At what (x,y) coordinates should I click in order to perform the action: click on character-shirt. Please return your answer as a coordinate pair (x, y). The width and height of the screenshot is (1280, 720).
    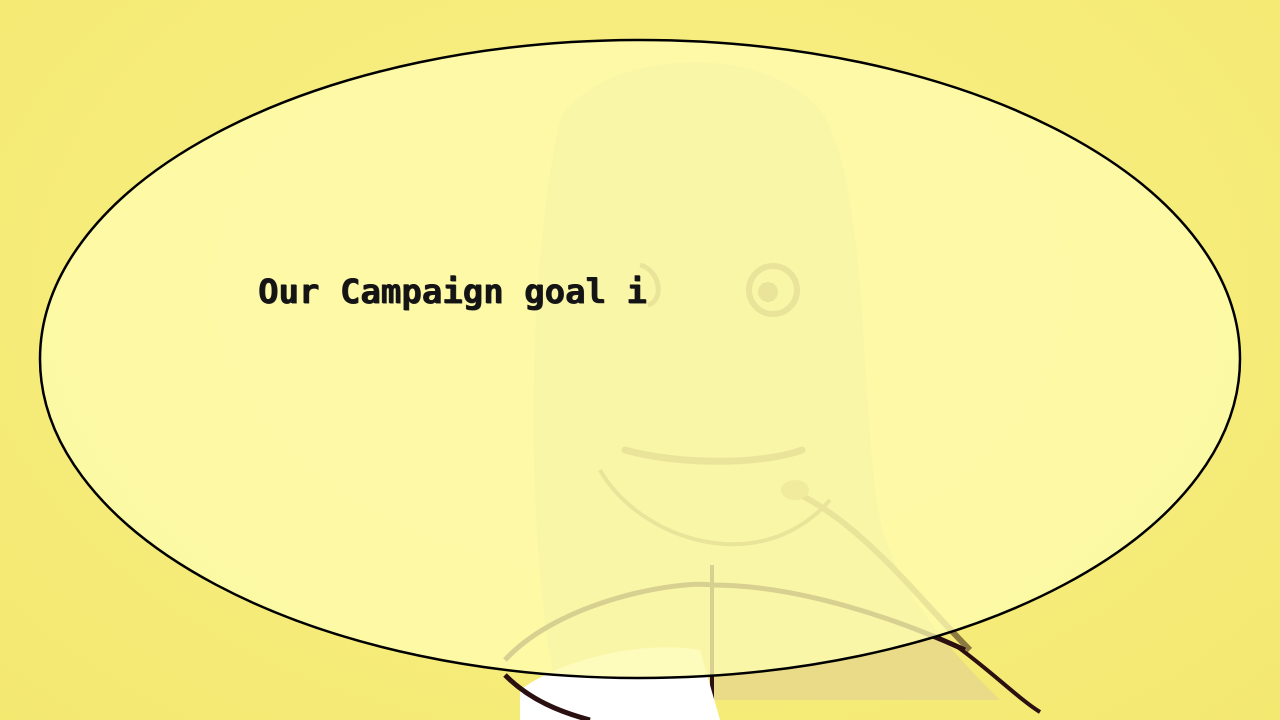
    Looking at the image, I should click on (620, 683).